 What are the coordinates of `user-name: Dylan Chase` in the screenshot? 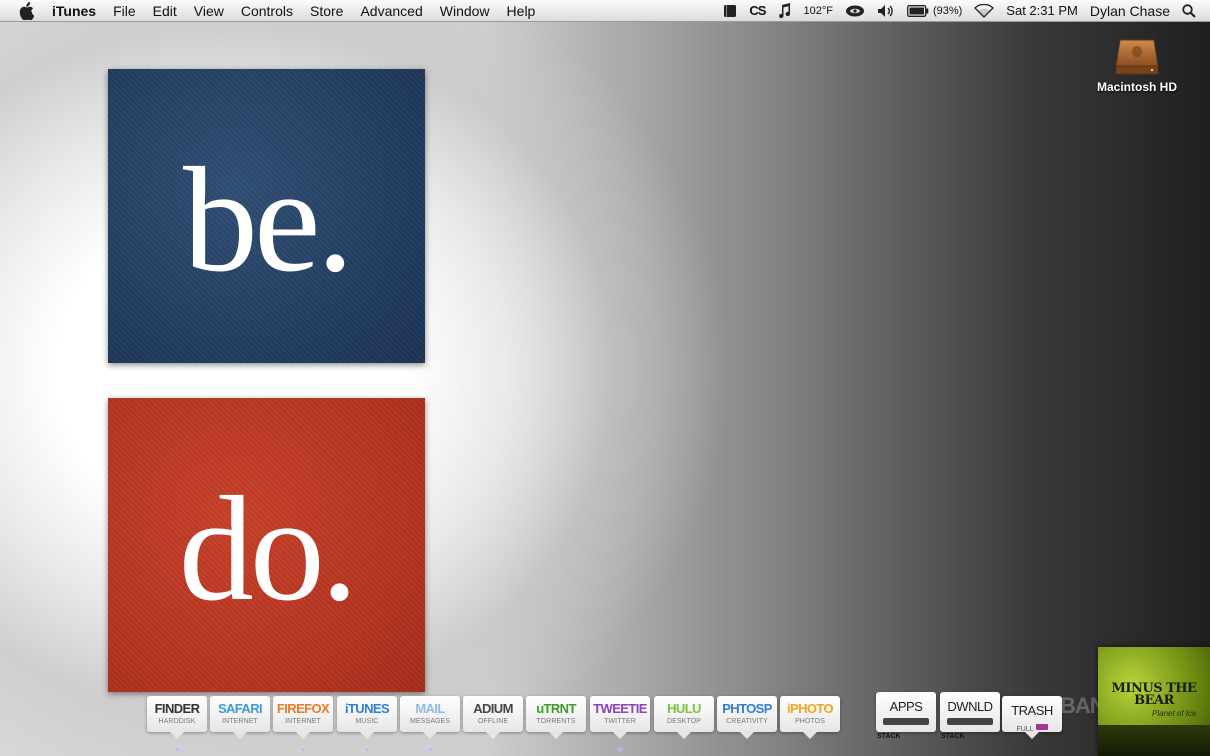 It's located at (1130, 11).